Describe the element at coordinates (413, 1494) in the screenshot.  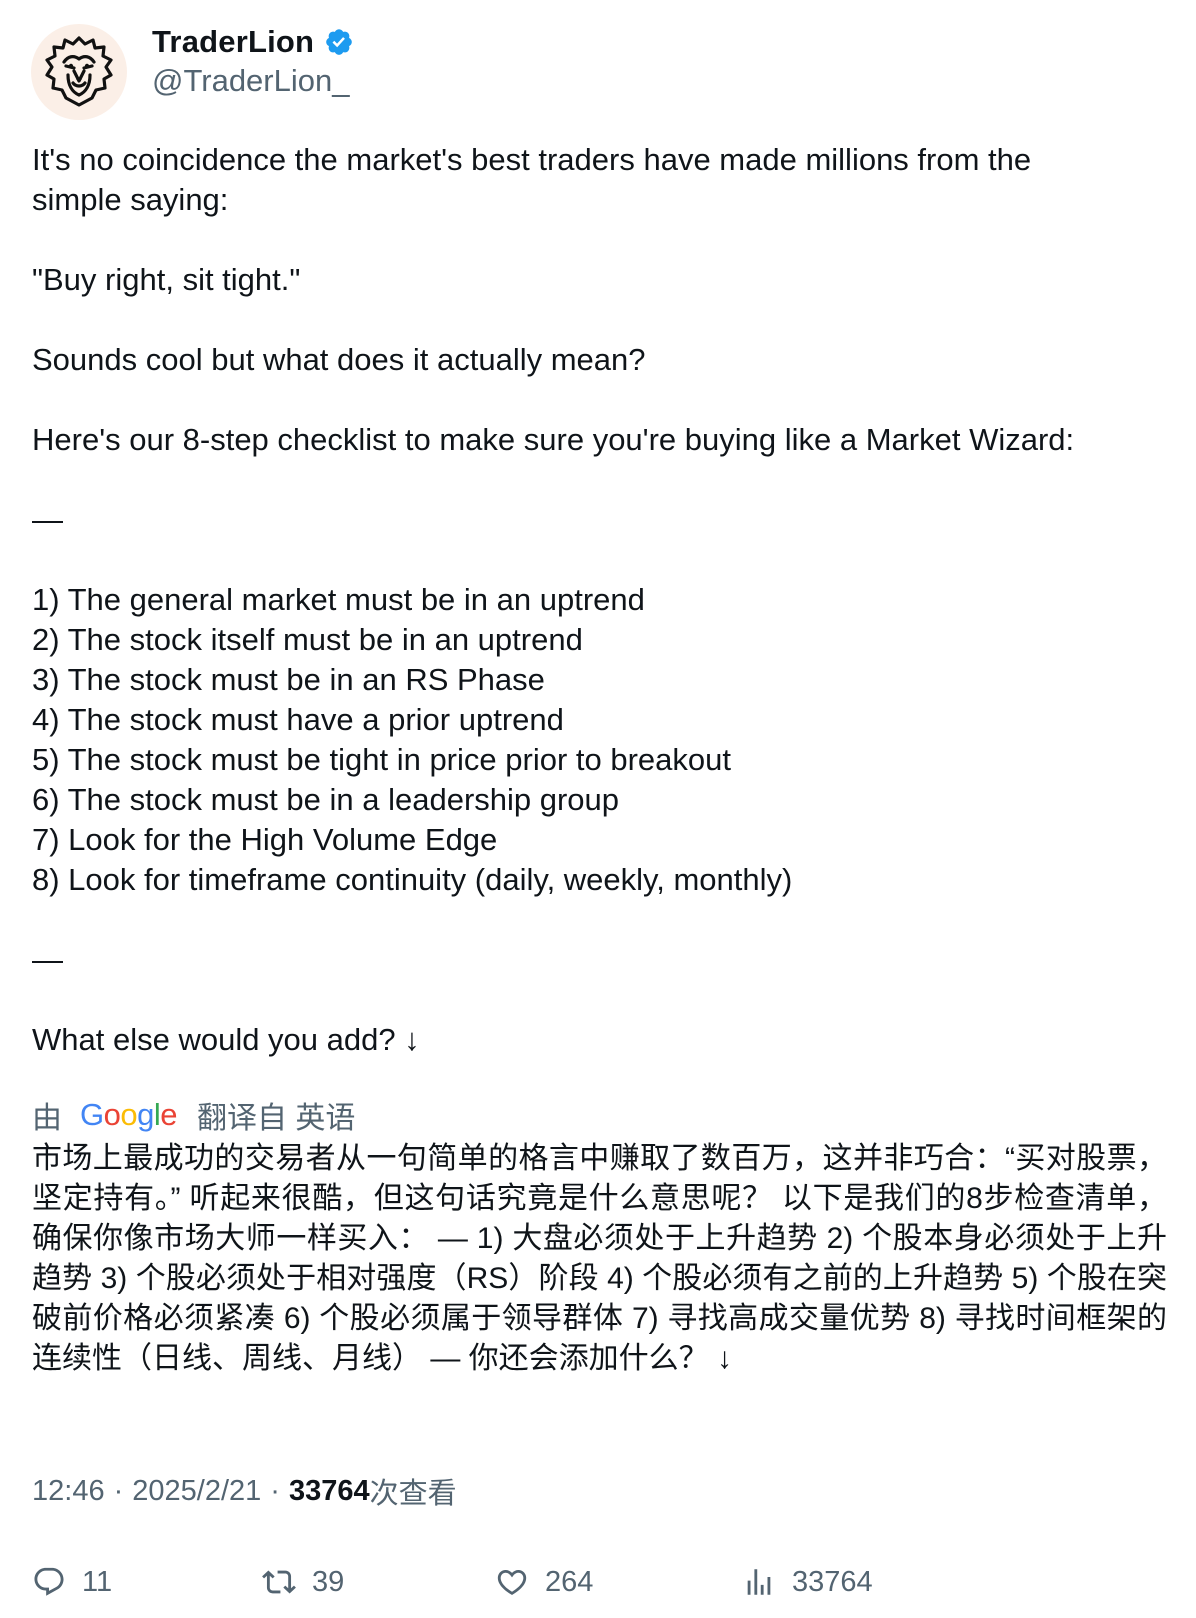
I see `views-label: 次查看` at that location.